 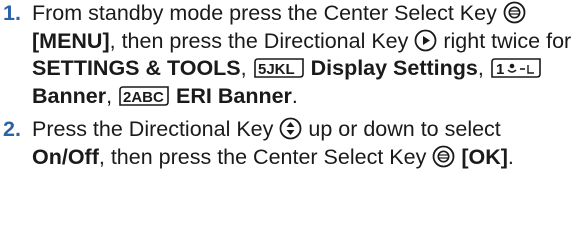 I want to click on svg-text: 2ABC, so click(x=143, y=97).